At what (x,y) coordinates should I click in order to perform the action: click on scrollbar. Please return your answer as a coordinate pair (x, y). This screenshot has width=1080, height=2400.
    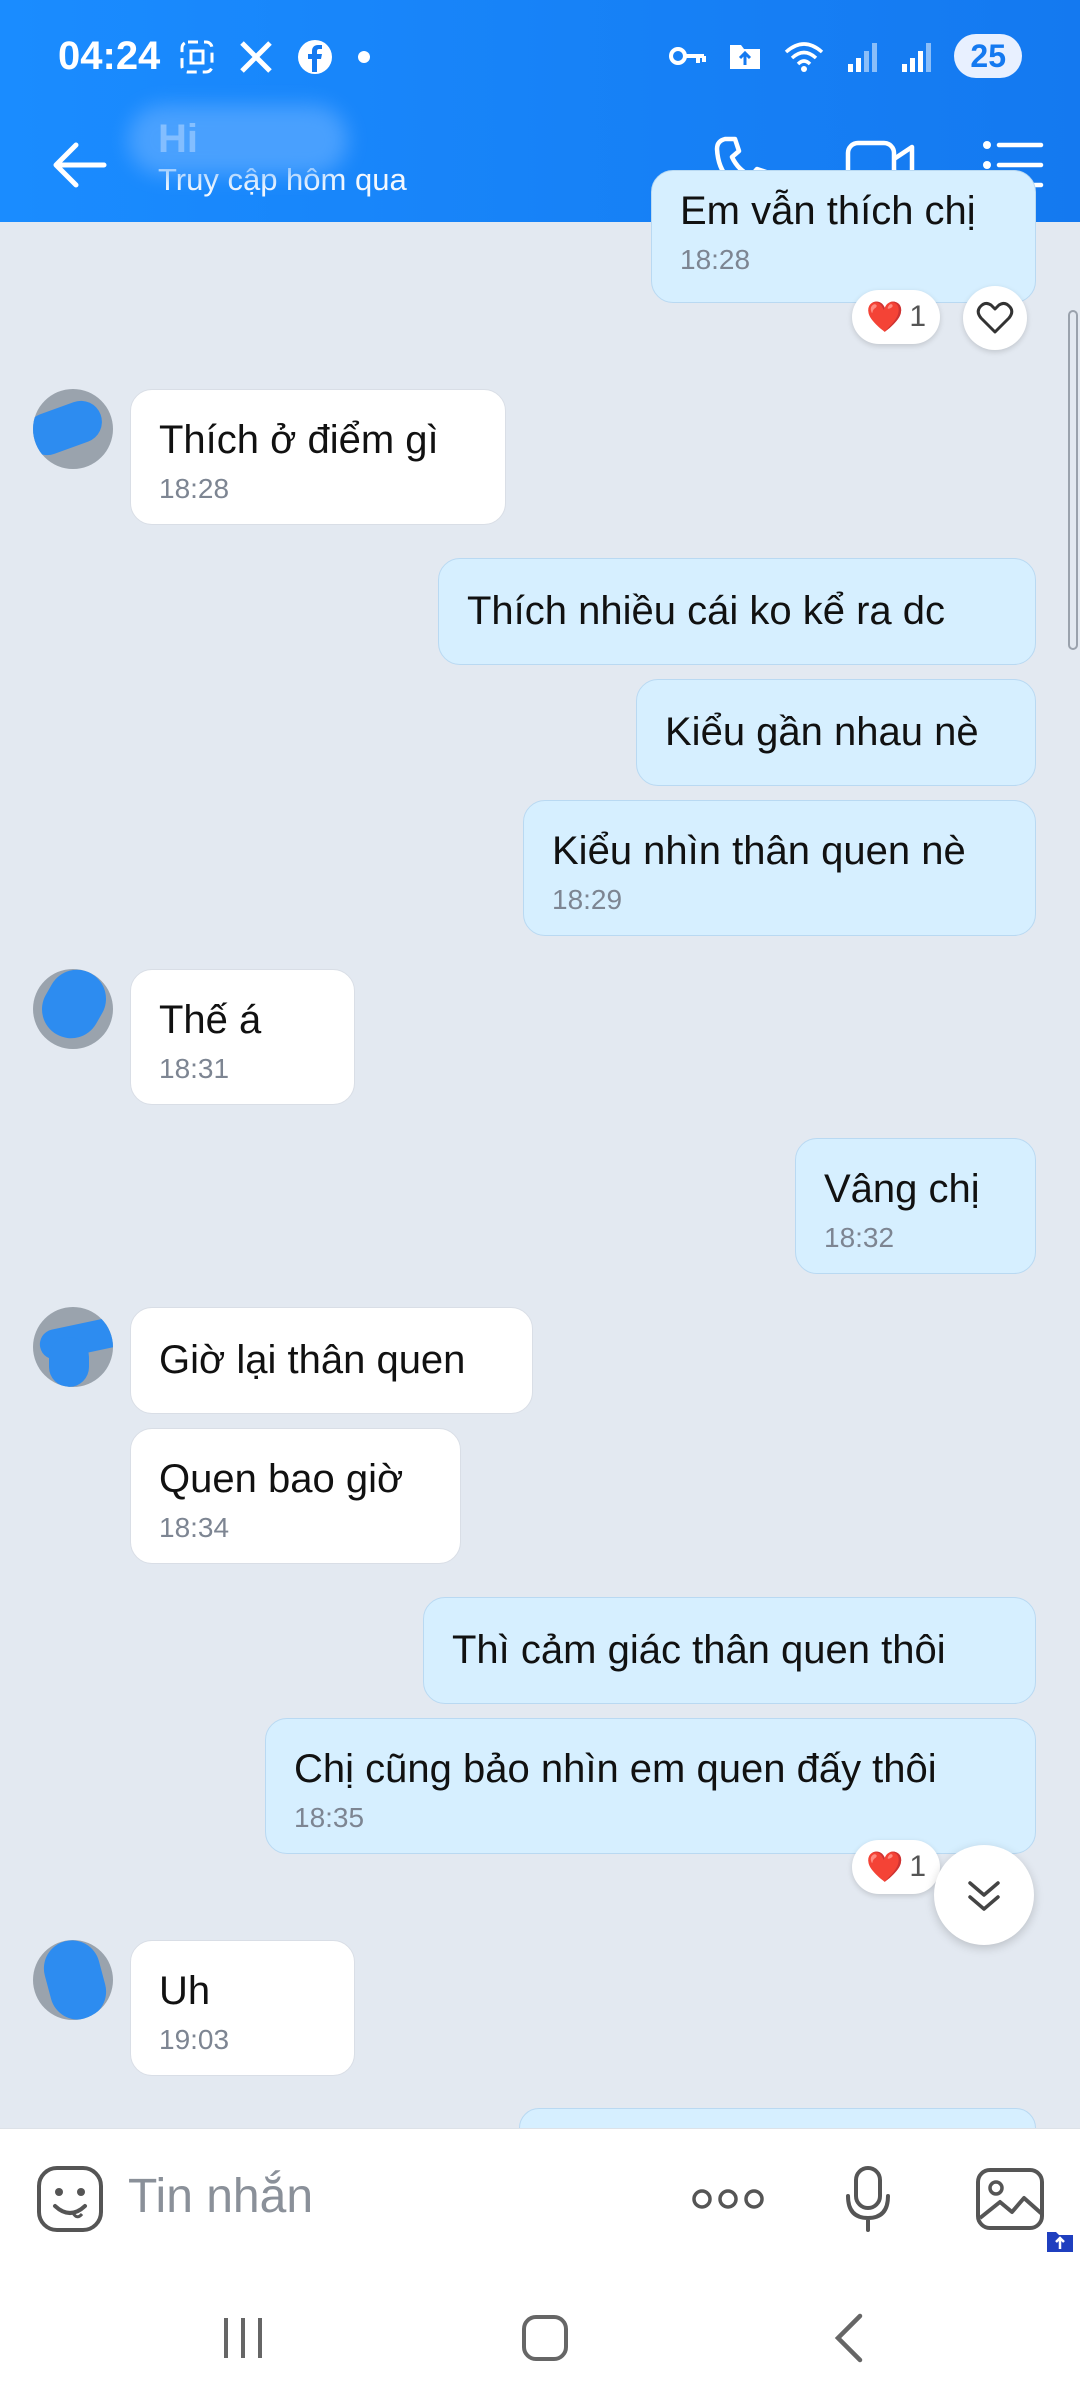
    Looking at the image, I should click on (1073, 480).